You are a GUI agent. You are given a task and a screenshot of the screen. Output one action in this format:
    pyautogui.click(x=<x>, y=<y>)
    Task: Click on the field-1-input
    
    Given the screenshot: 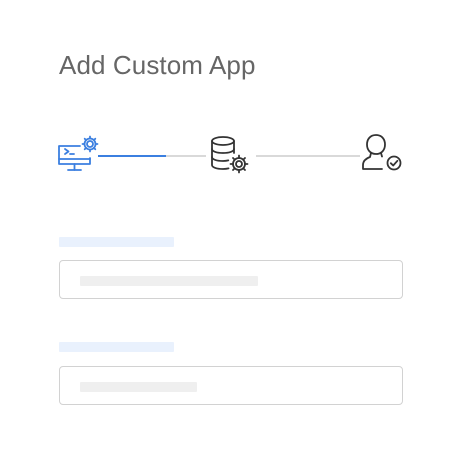 What is the action you would take?
    pyautogui.click(x=231, y=279)
    